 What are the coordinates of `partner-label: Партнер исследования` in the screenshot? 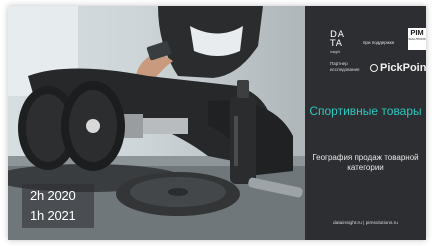 It's located at (345, 66).